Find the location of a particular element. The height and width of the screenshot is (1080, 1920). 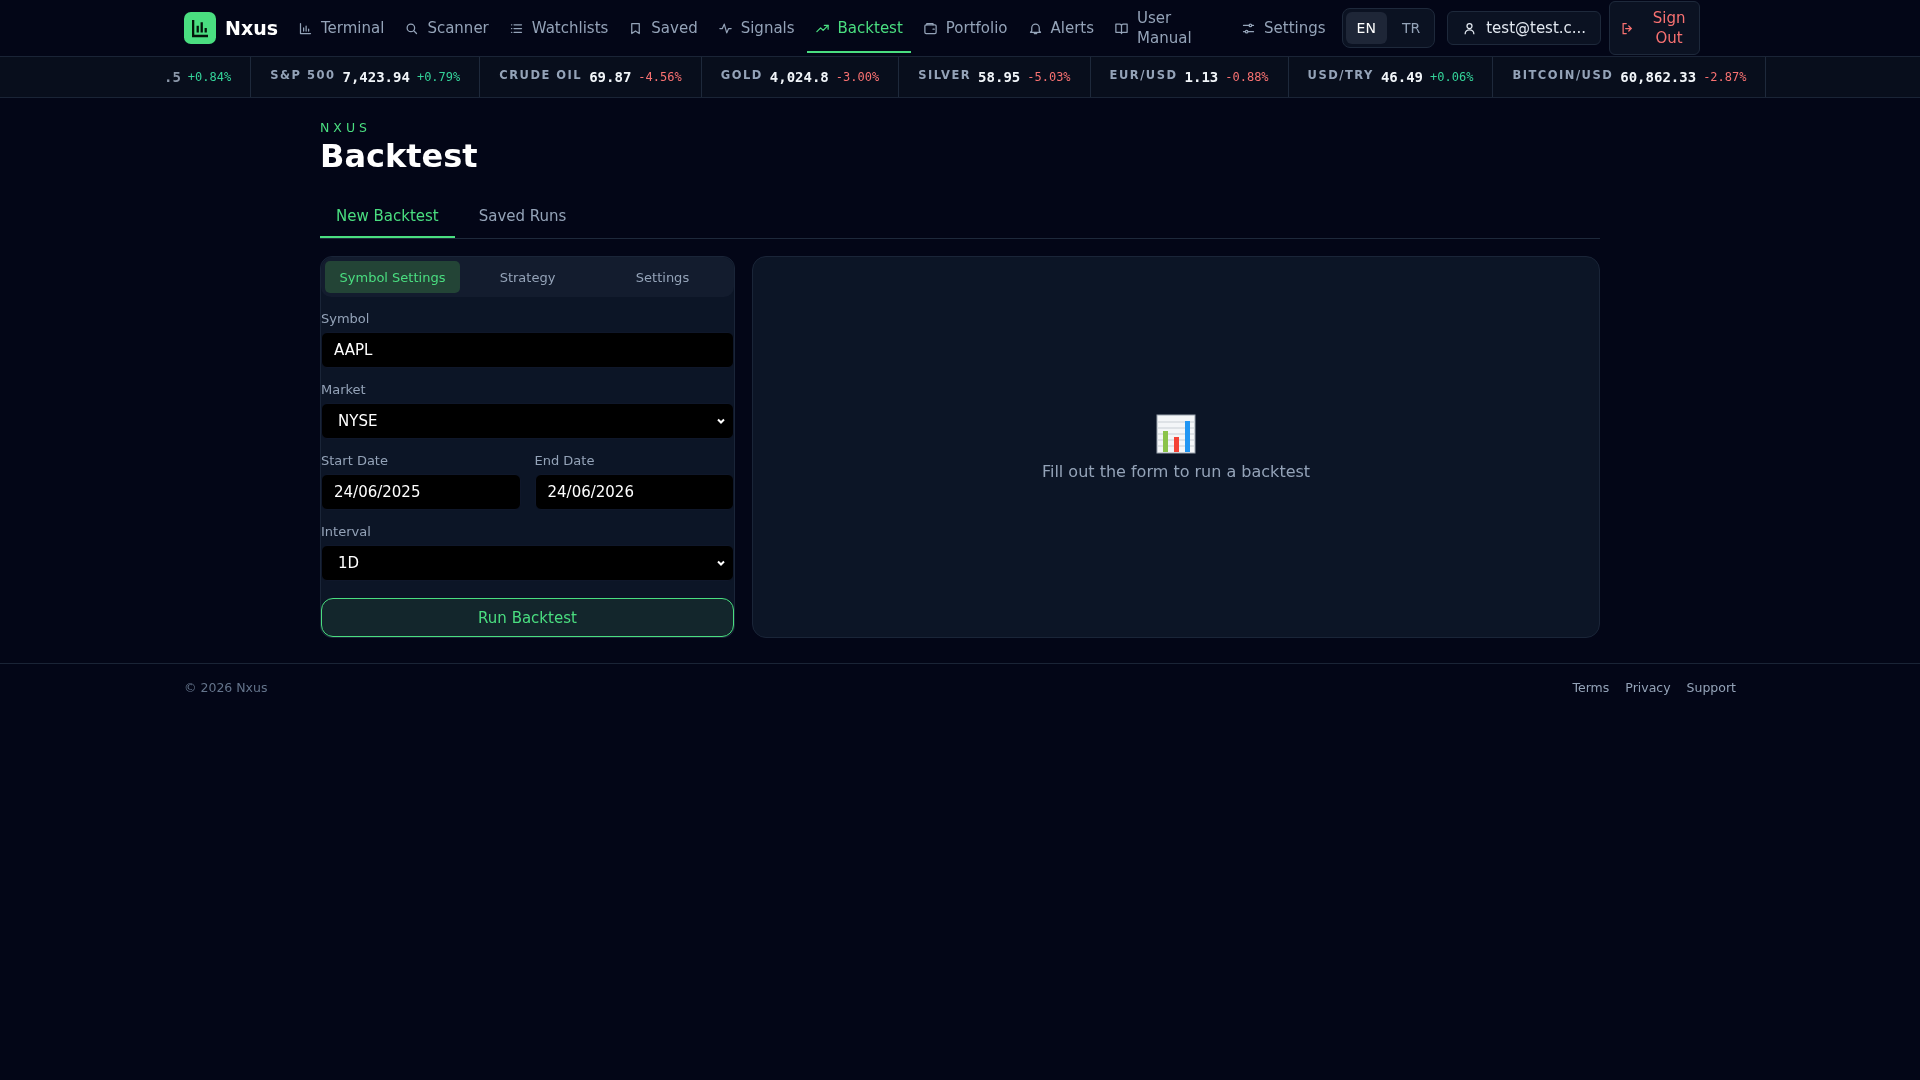

ticker-label: EUR/USD is located at coordinates (1143, 75).